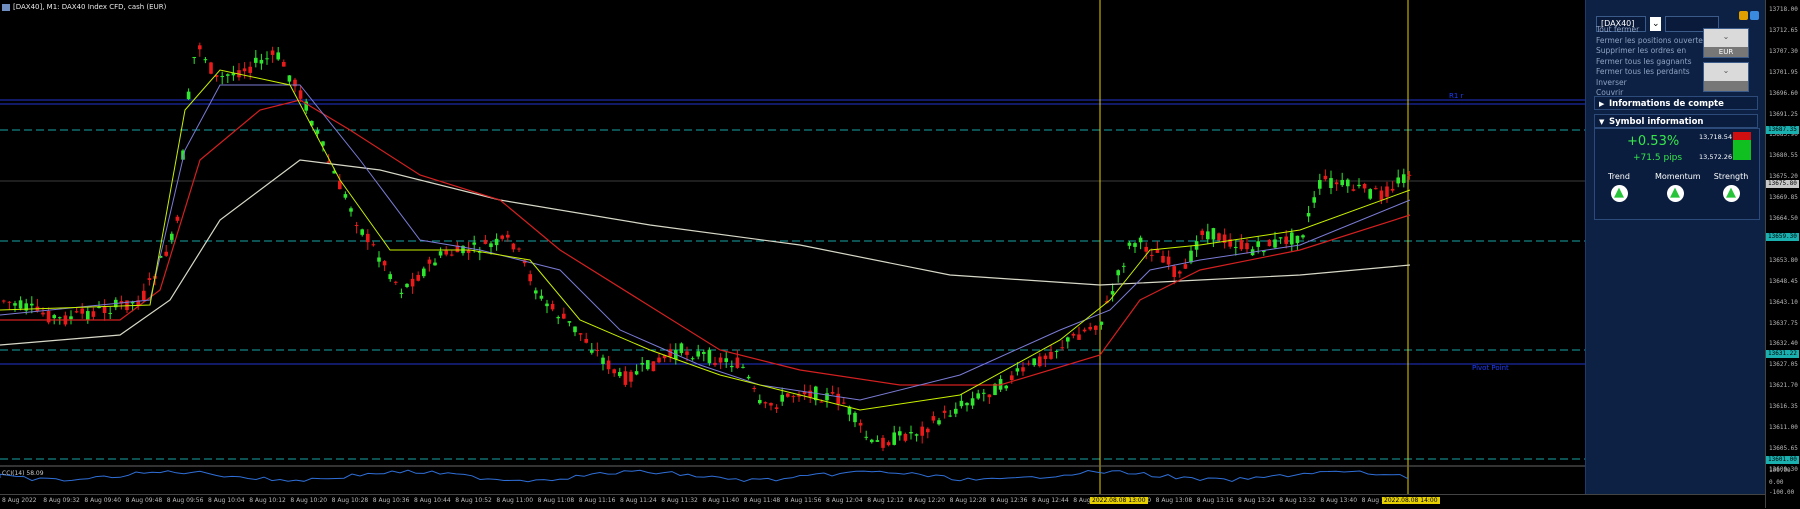 The height and width of the screenshot is (509, 1800). I want to click on time-tick-label: 8 Aug 11:00, so click(515, 500).